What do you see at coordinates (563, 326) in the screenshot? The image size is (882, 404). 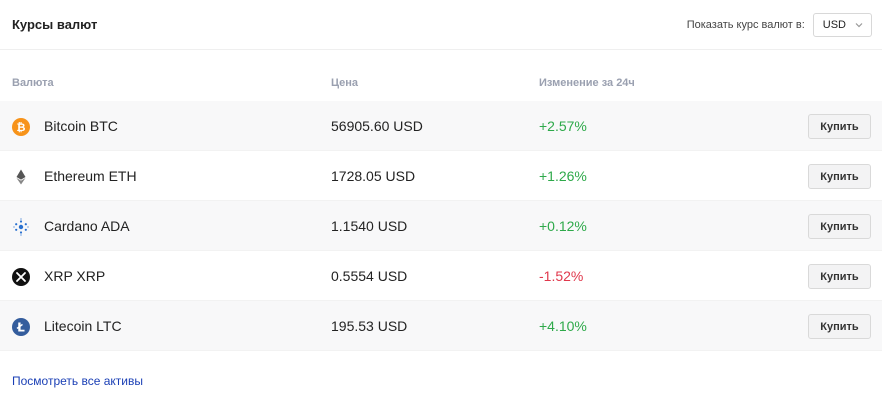 I see `currency-change: +4.10%` at bounding box center [563, 326].